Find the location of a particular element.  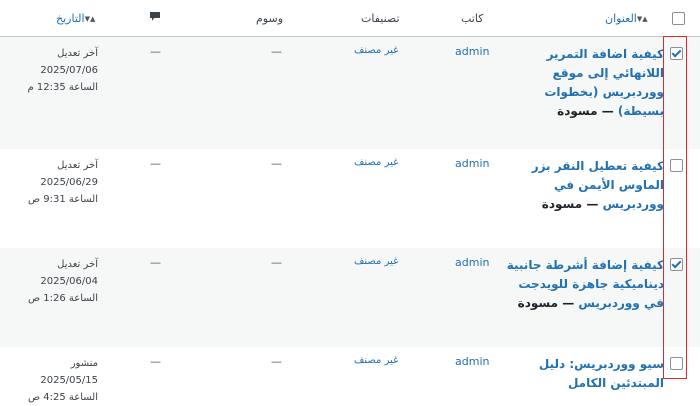

comments-column-icon is located at coordinates (155, 16).